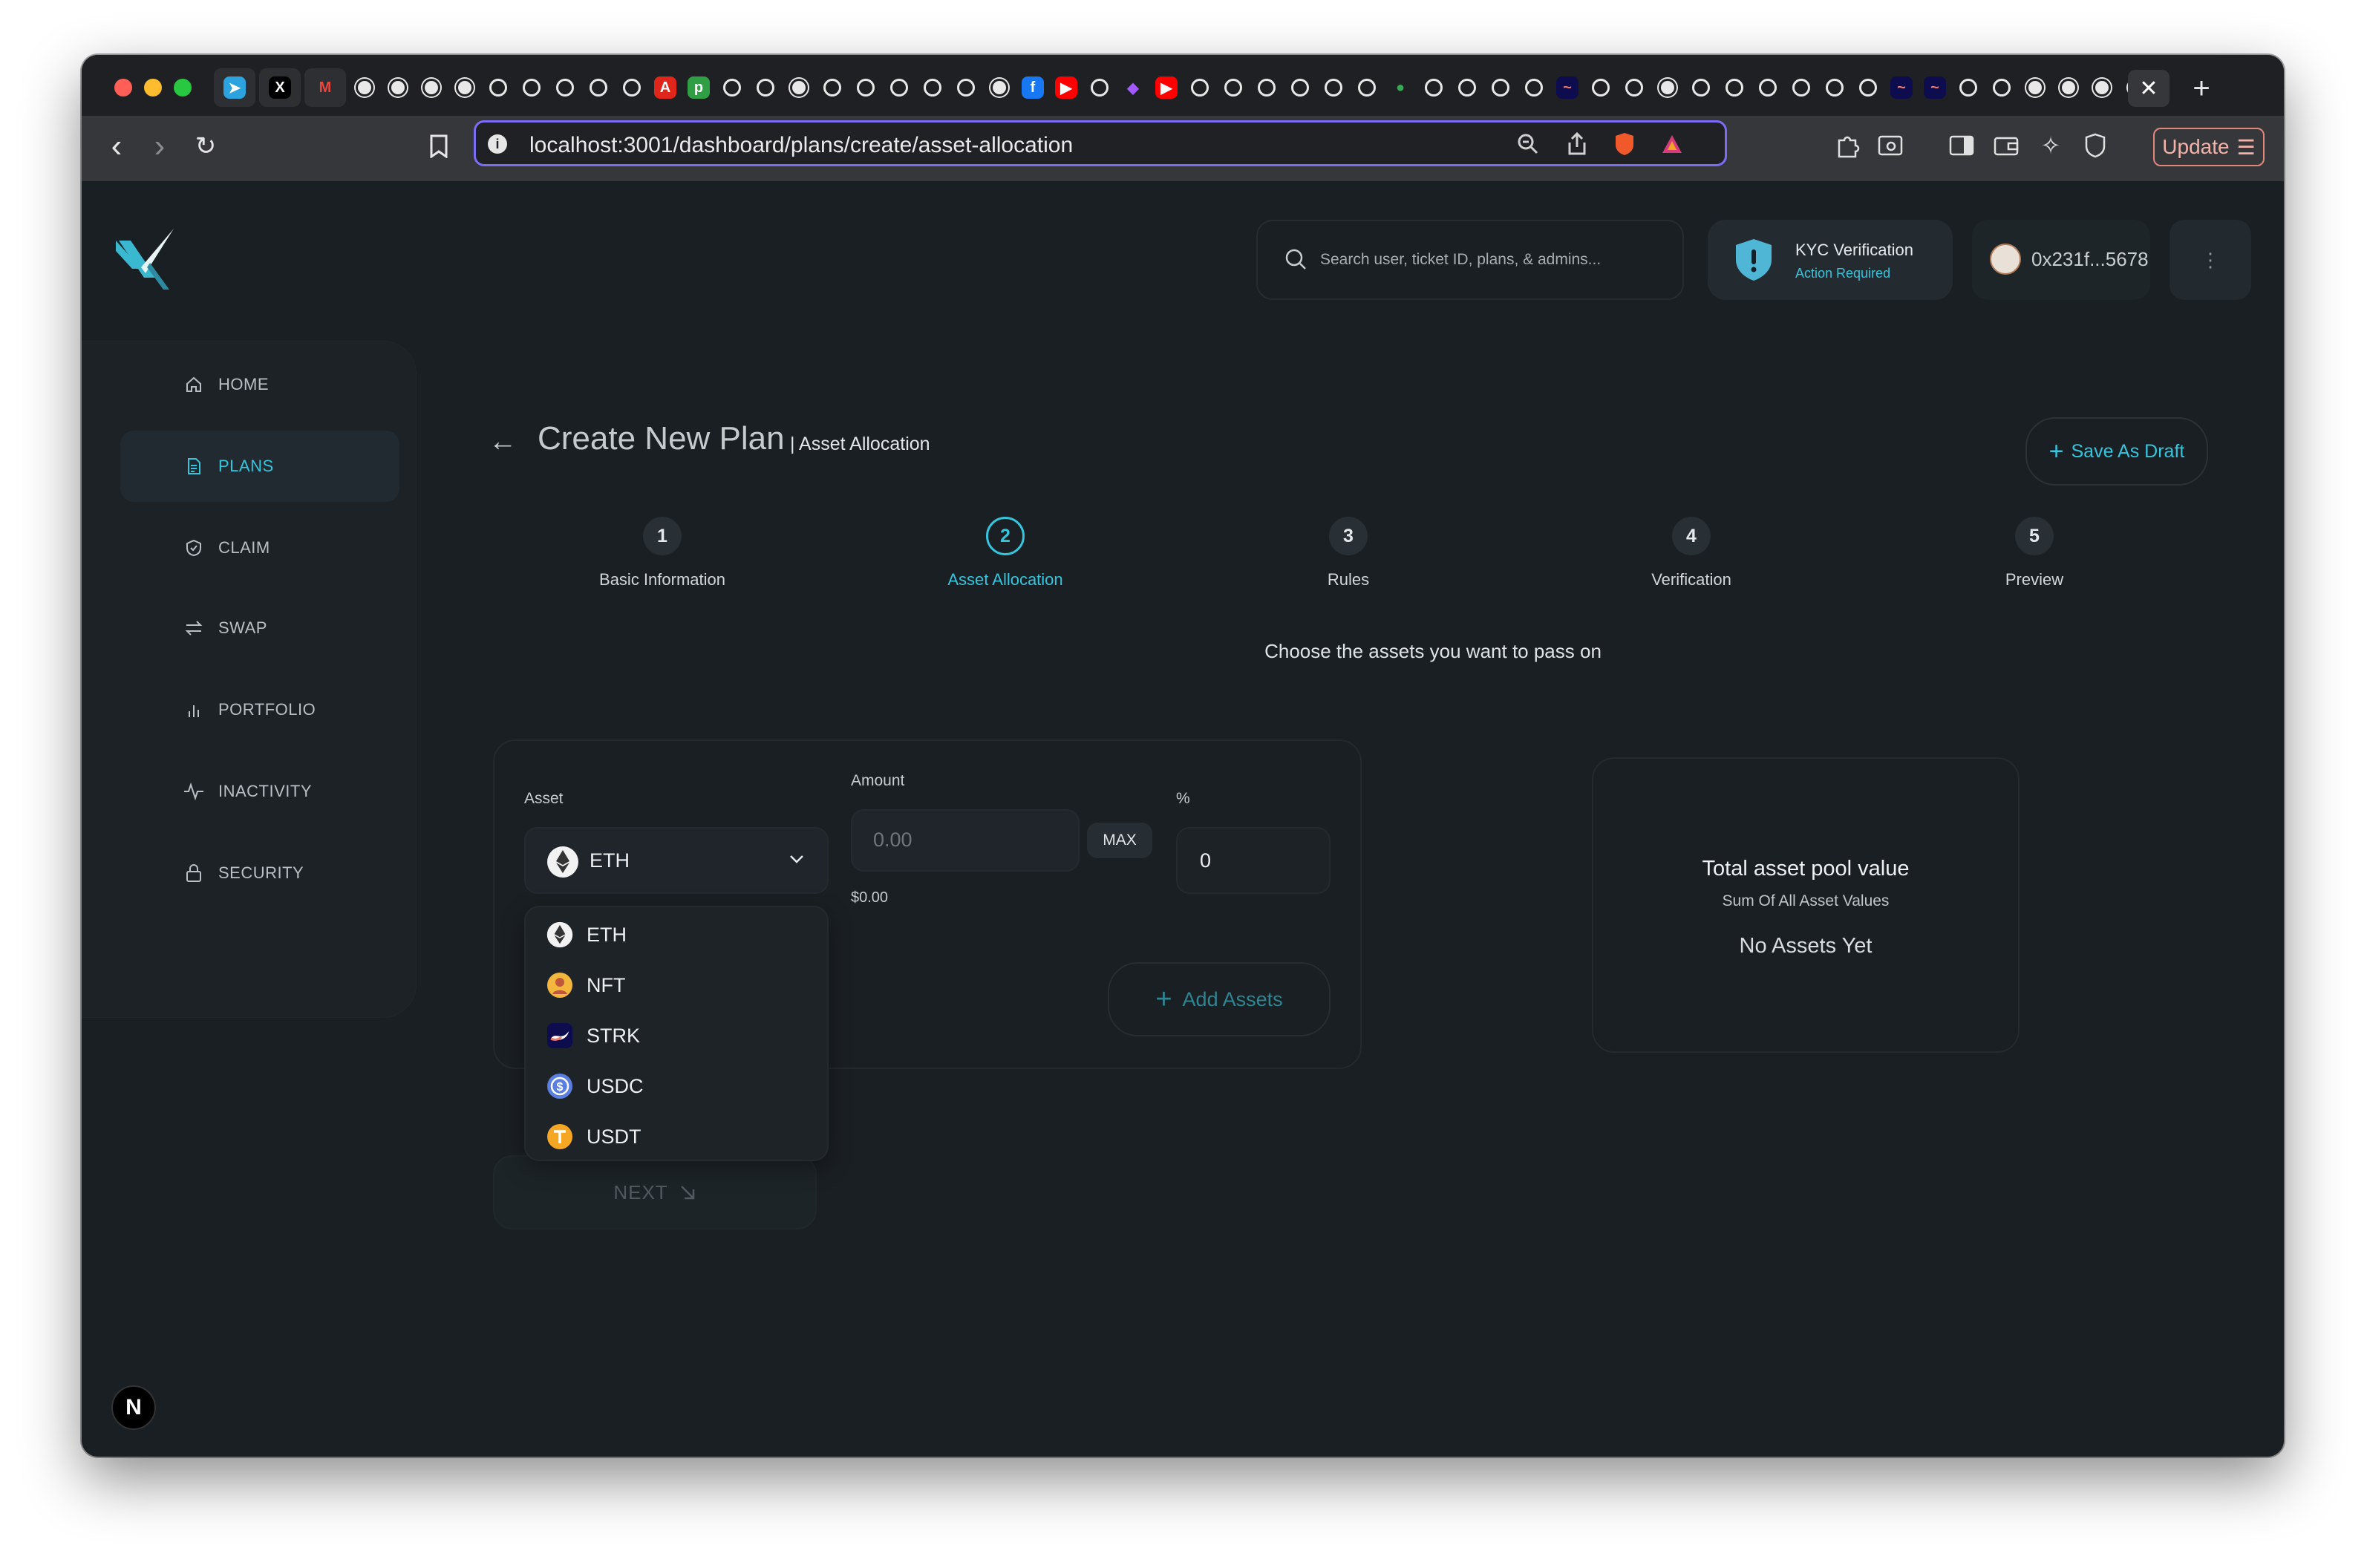 This screenshot has height=1568, width=2367. What do you see at coordinates (2210, 260) in the screenshot?
I see `more-menu-icon: ⋮` at bounding box center [2210, 260].